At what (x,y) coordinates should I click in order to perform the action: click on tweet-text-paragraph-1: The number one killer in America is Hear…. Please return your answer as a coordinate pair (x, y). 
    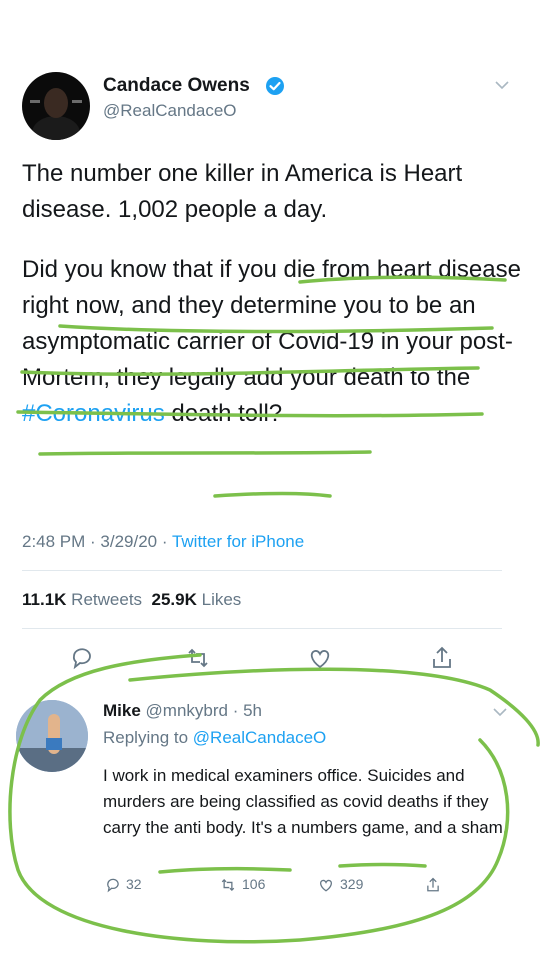
    Looking at the image, I should click on (242, 191).